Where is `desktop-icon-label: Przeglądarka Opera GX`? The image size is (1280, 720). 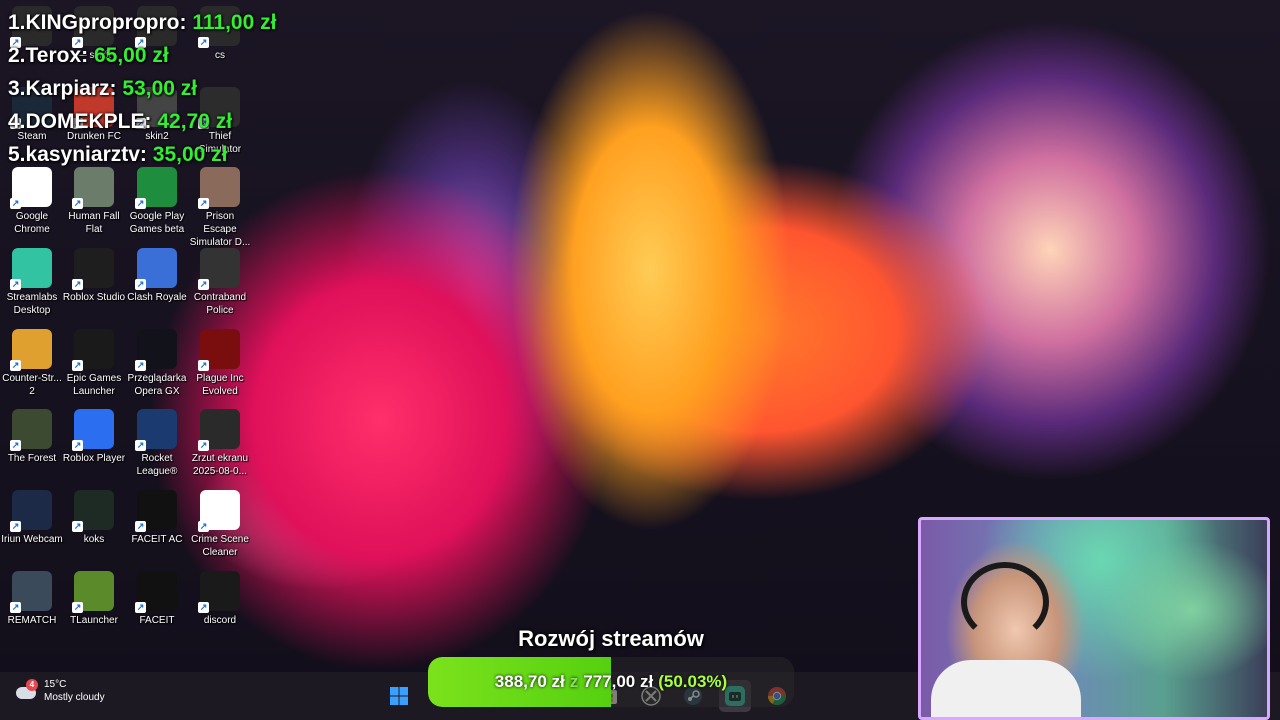 desktop-icon-label: Przeglądarka Opera GX is located at coordinates (157, 385).